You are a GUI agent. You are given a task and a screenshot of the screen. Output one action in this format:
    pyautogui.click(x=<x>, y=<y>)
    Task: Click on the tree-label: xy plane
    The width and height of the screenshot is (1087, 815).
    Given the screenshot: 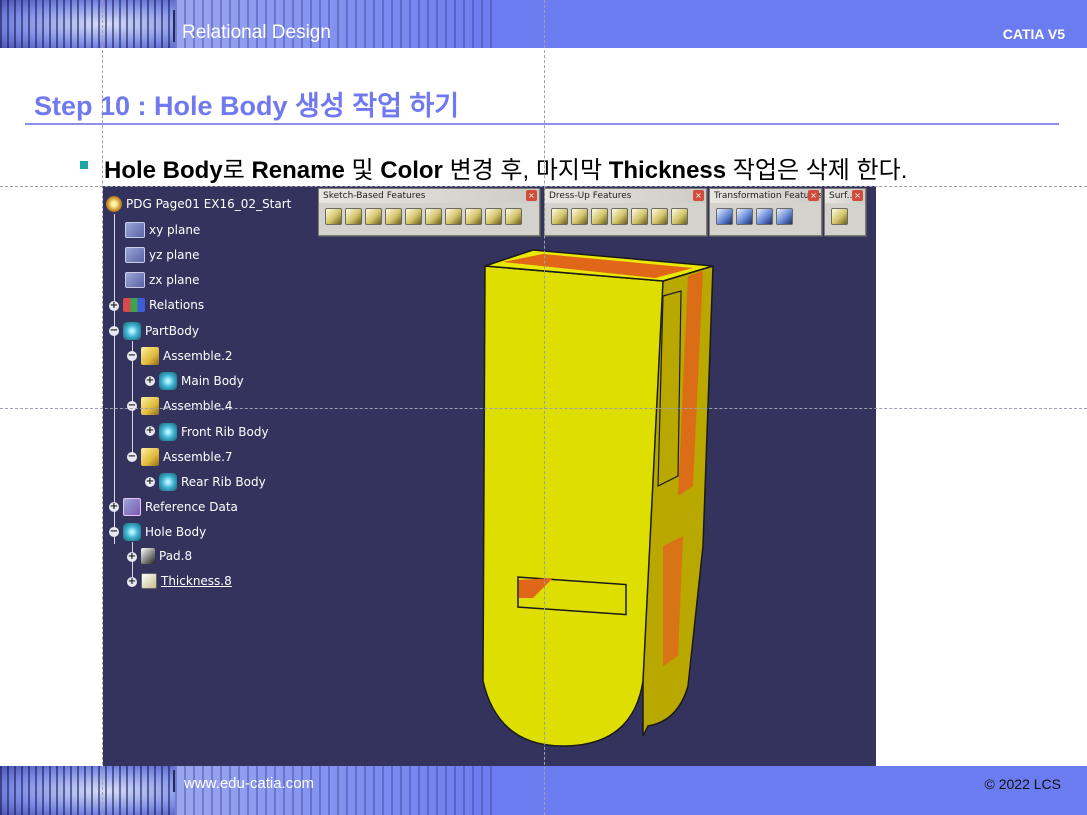 What is the action you would take?
    pyautogui.click(x=175, y=230)
    